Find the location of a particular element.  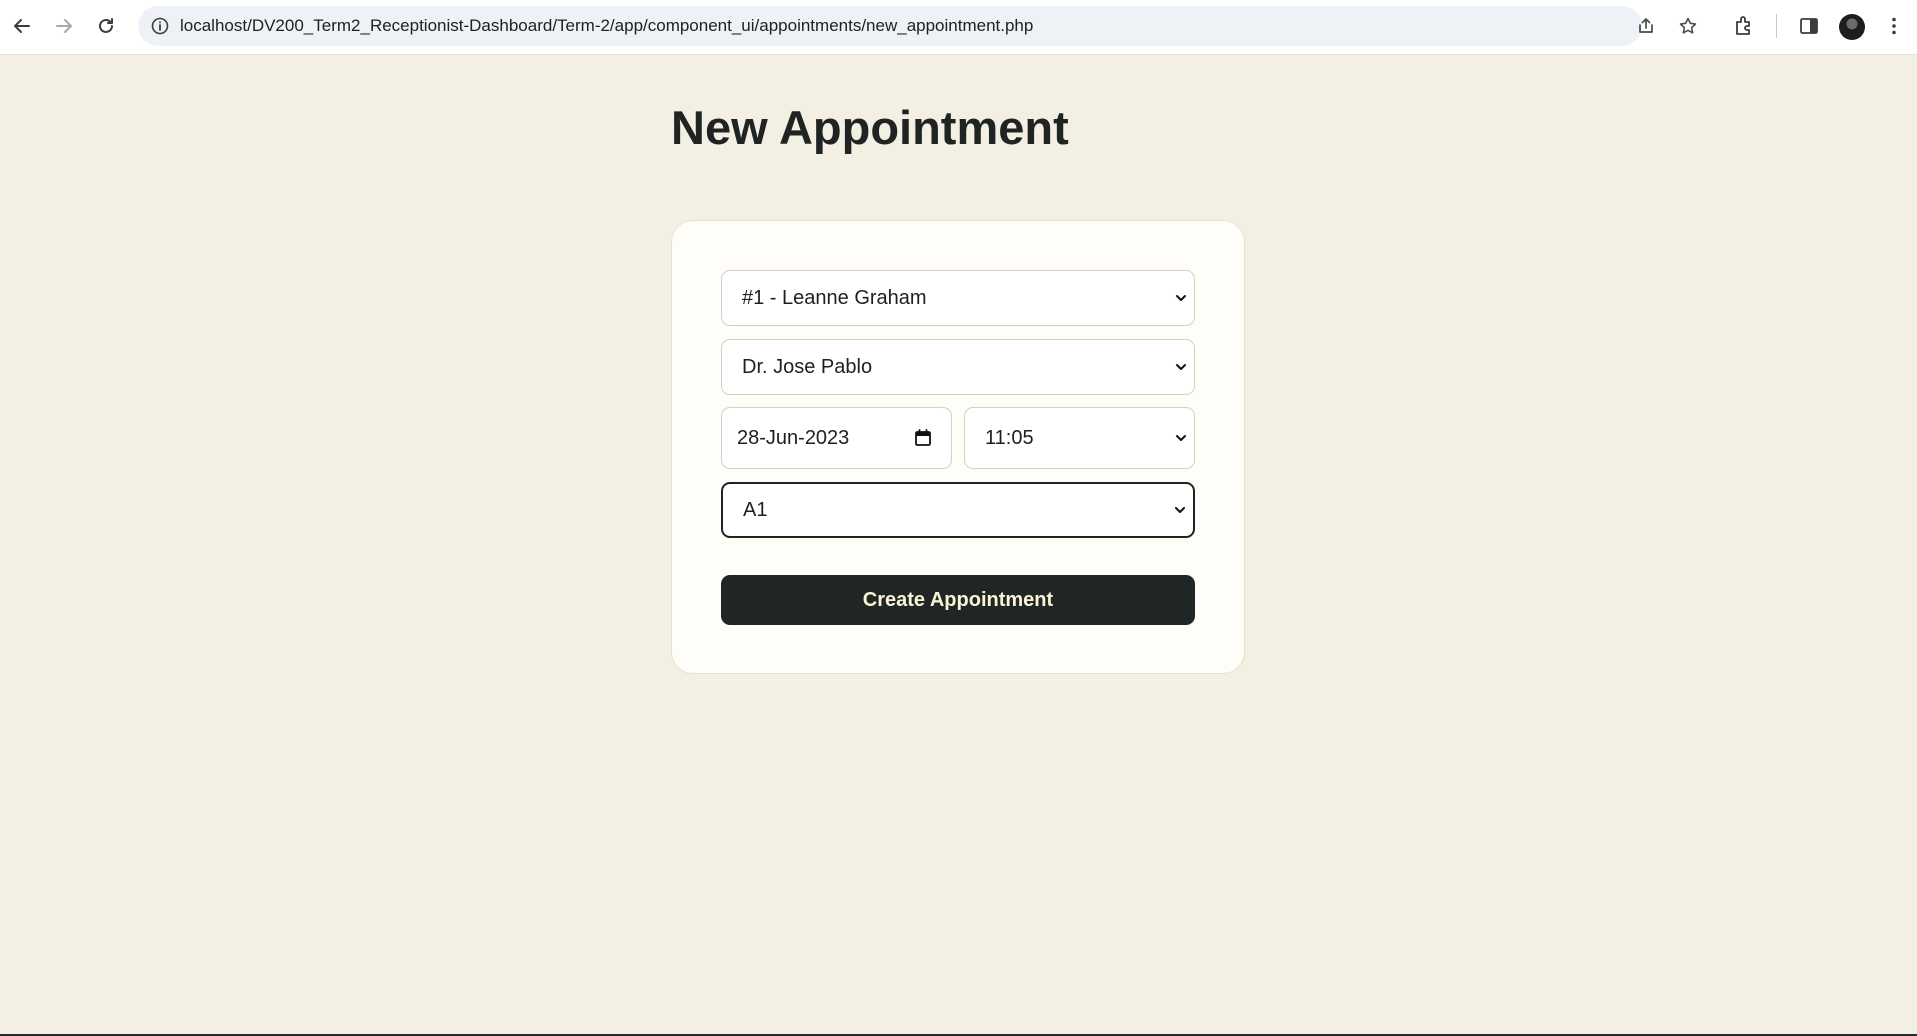

more-menu-icon is located at coordinates (1894, 26).